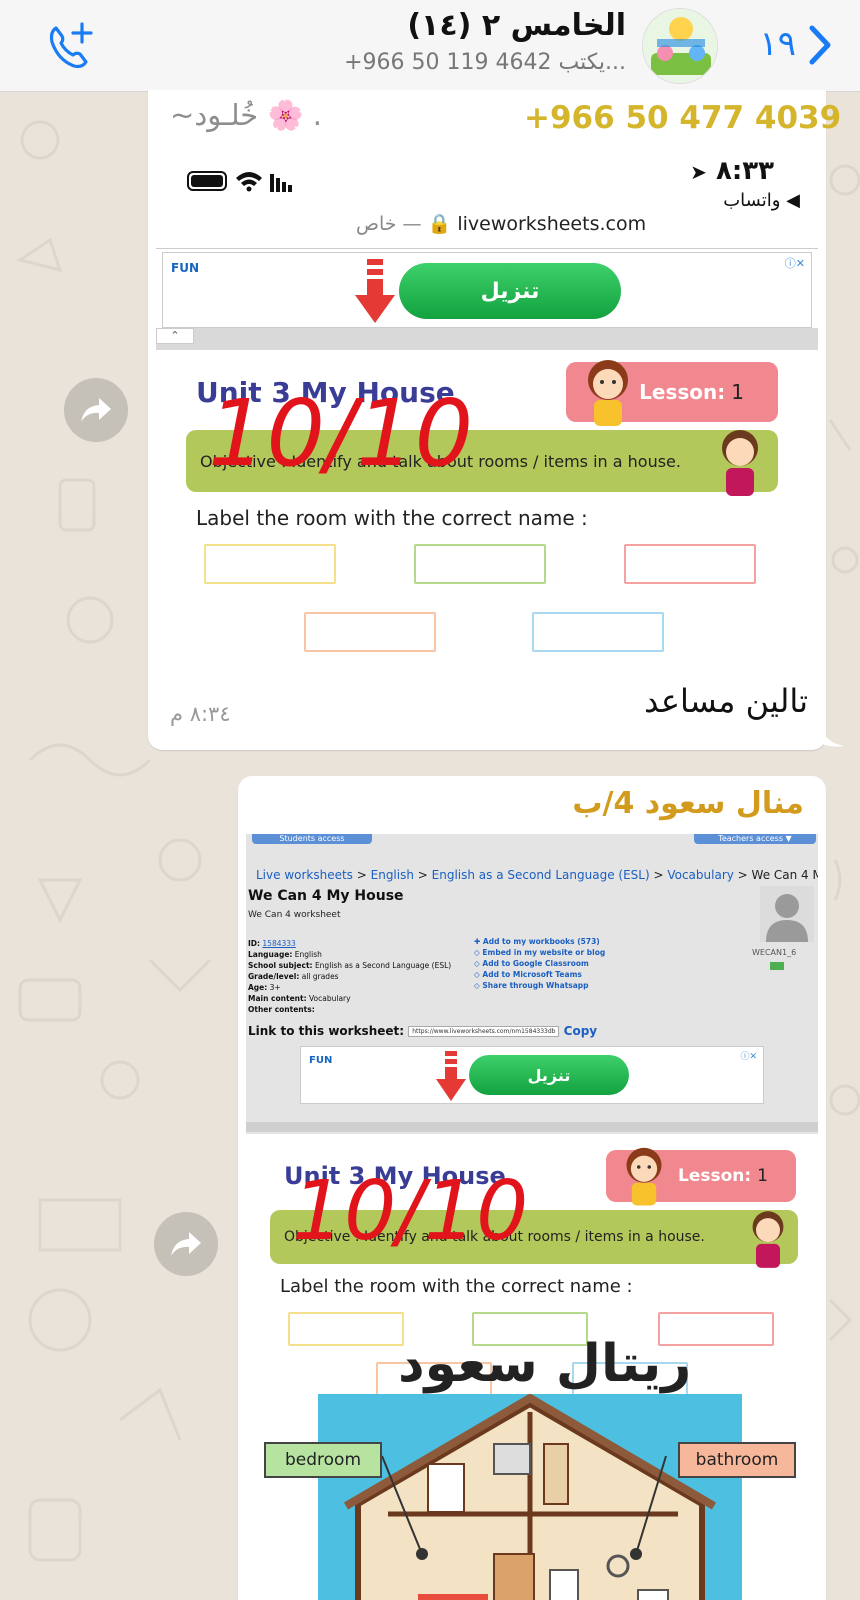 This screenshot has width=860, height=1600. I want to click on user-placeholder-icon, so click(787, 914).